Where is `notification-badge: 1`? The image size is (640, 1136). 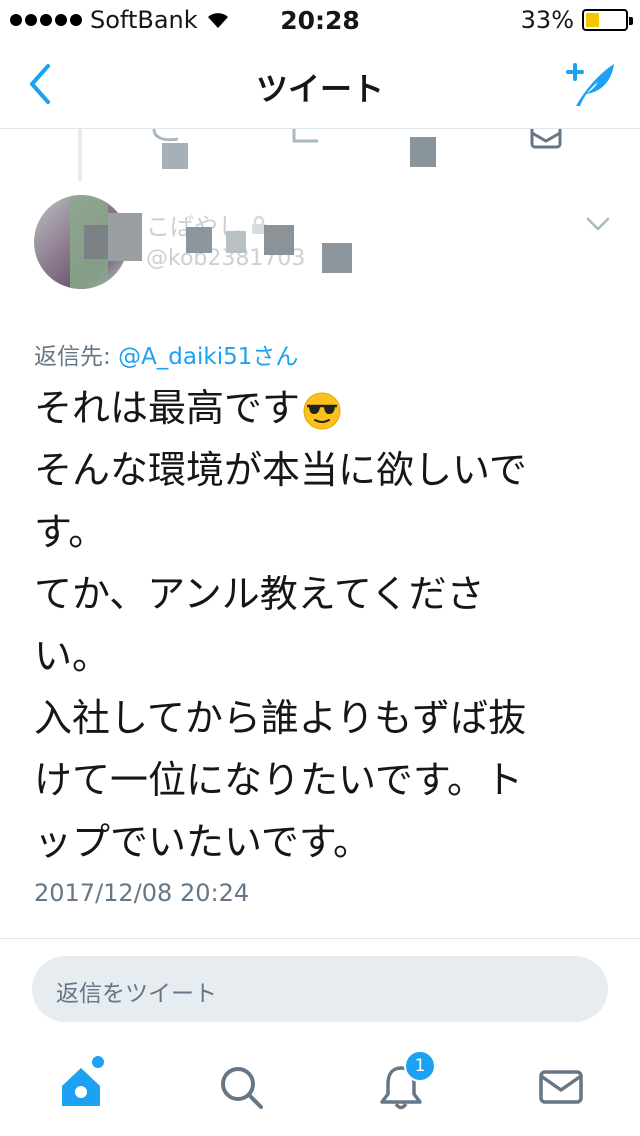
notification-badge: 1 is located at coordinates (420, 1066).